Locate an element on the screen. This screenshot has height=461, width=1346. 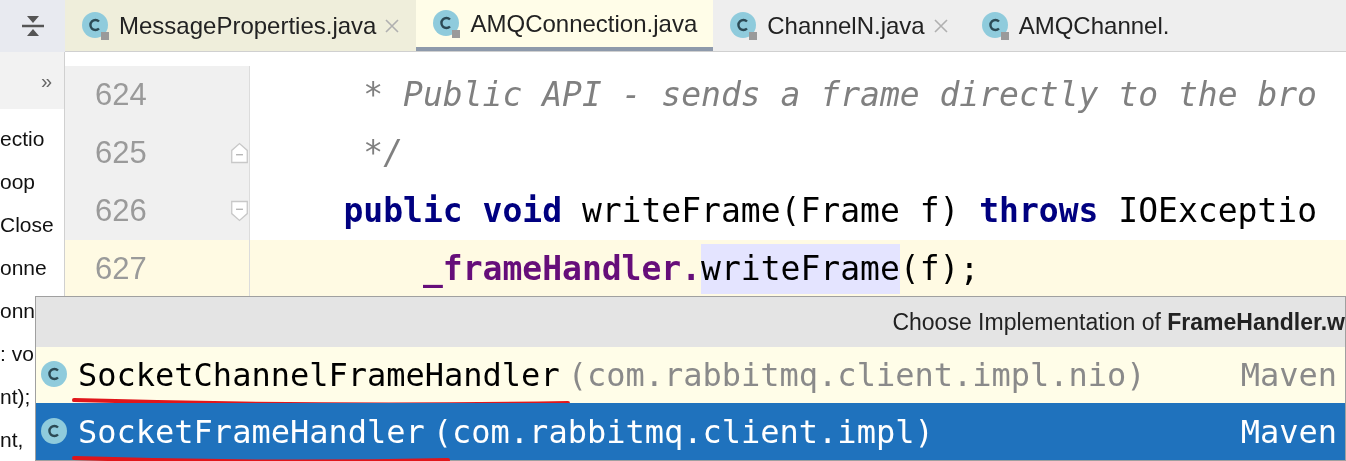
package-name: (com.rabbitmq.client.impl) is located at coordinates (683, 432).